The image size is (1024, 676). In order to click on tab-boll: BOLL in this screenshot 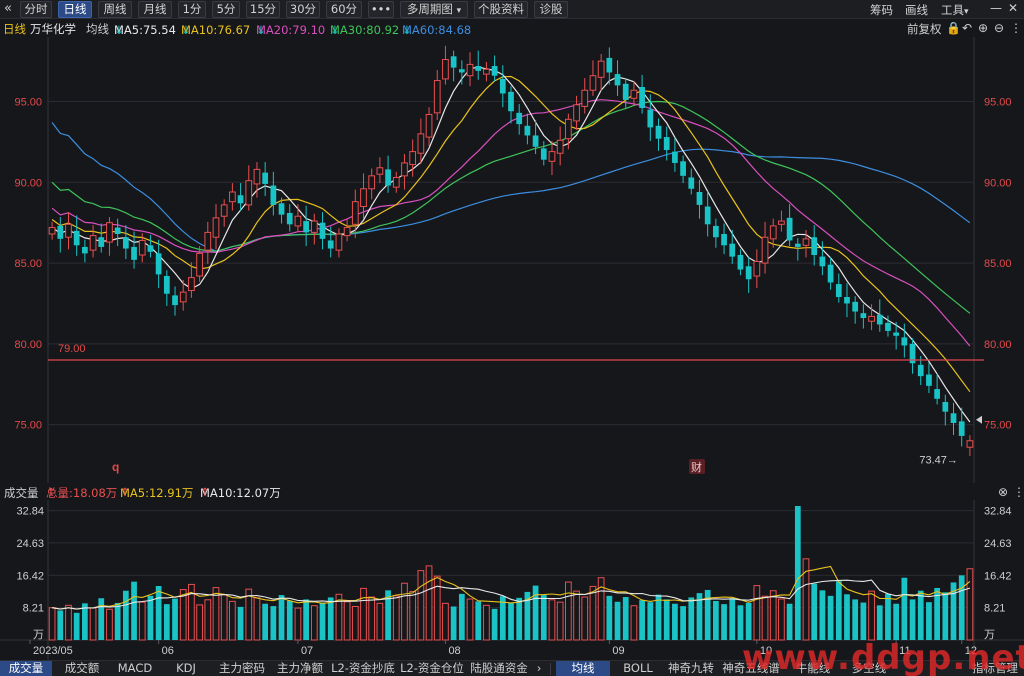, I will do `click(638, 668)`.